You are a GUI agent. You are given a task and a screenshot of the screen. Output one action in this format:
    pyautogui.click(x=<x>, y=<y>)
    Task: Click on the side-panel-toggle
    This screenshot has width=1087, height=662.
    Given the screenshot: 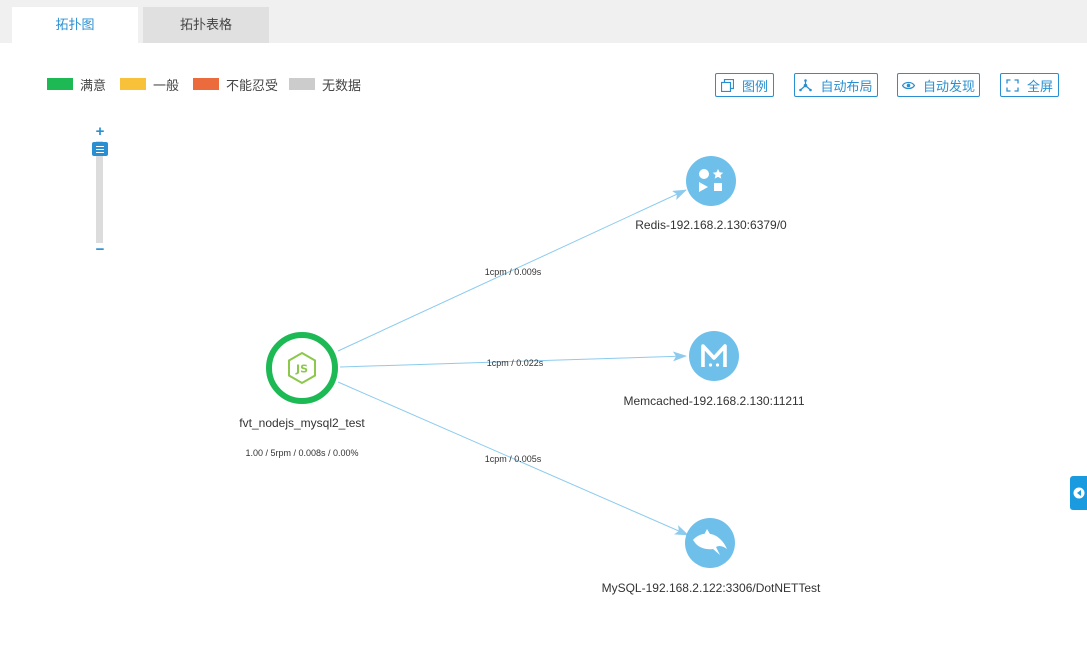 What is the action you would take?
    pyautogui.click(x=1078, y=493)
    